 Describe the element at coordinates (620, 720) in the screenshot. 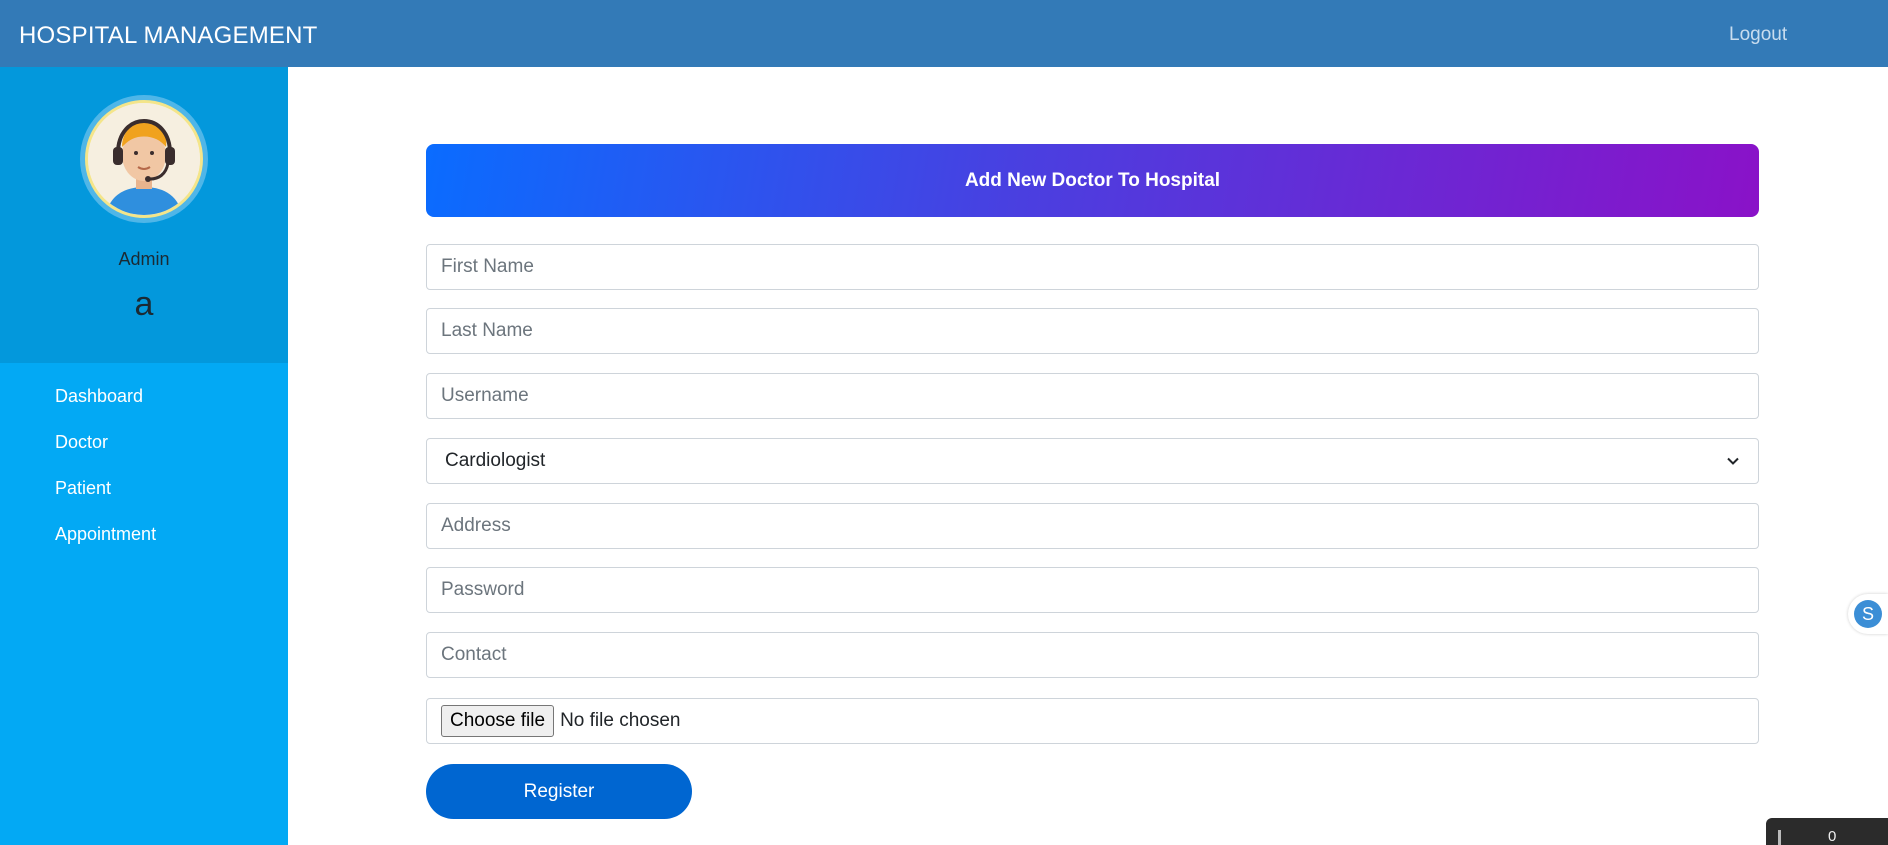

I see `file-status-text: No file chosen` at that location.